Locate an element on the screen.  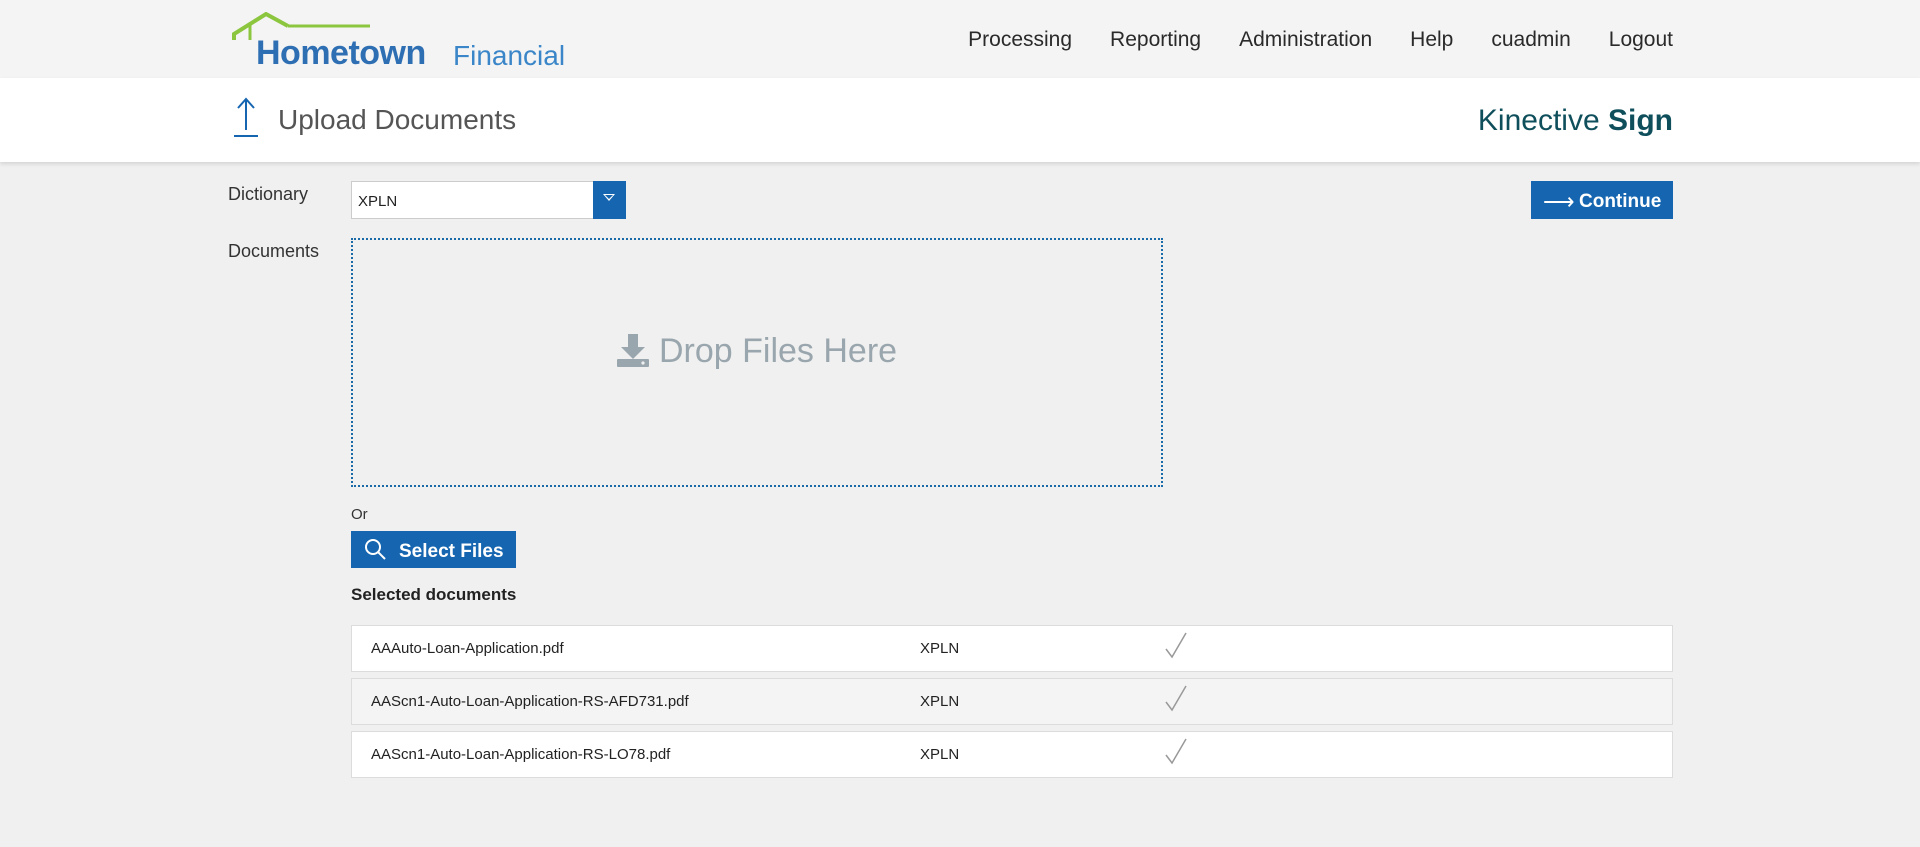
select-files-label: Select Files is located at coordinates (451, 551).